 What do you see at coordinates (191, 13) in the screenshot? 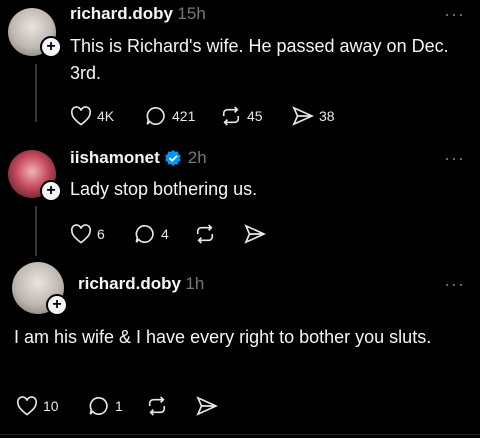
I see `timestamp: 15h` at bounding box center [191, 13].